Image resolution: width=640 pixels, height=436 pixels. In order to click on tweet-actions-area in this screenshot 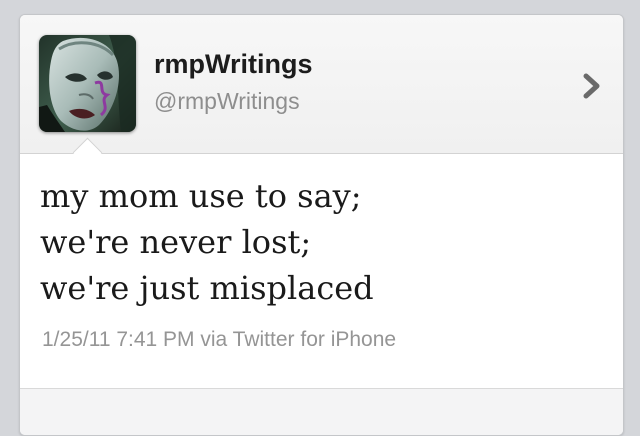, I will do `click(321, 412)`.